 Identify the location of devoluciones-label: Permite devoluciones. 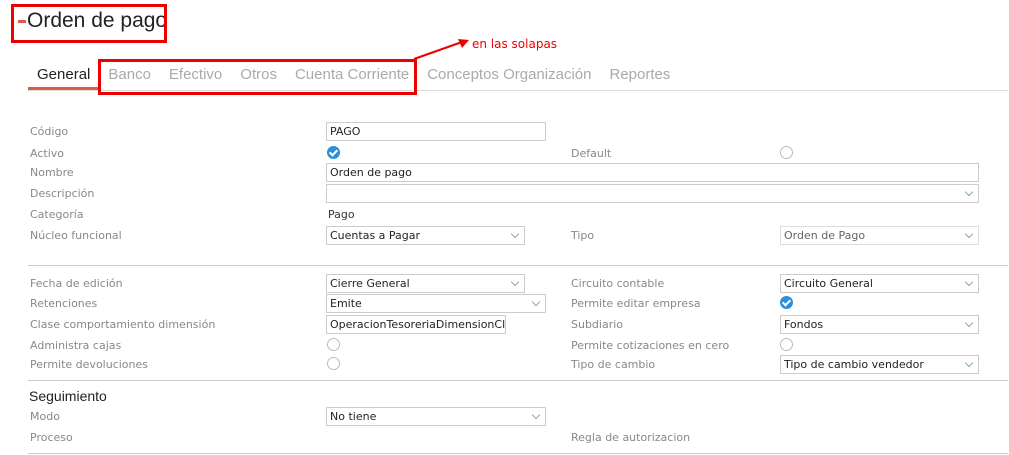
(89, 364).